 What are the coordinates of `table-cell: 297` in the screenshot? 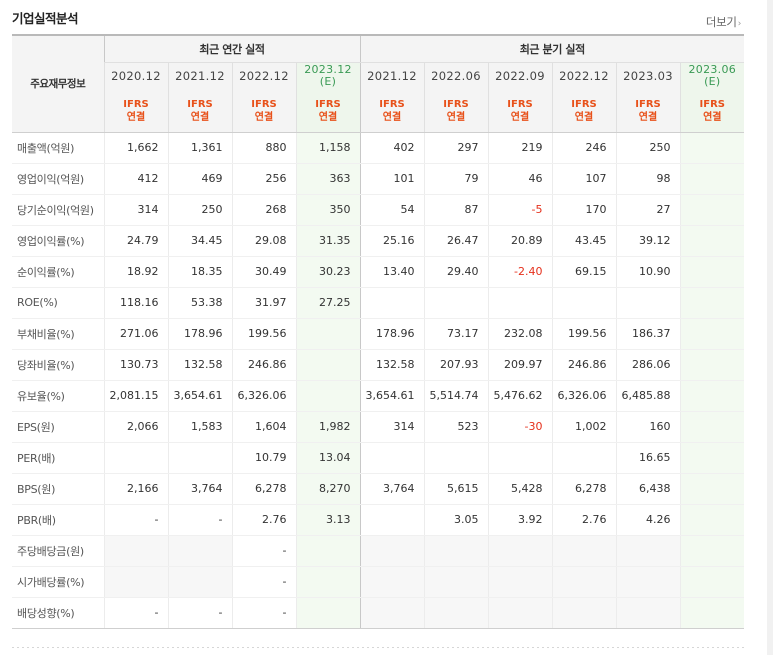 It's located at (455, 148).